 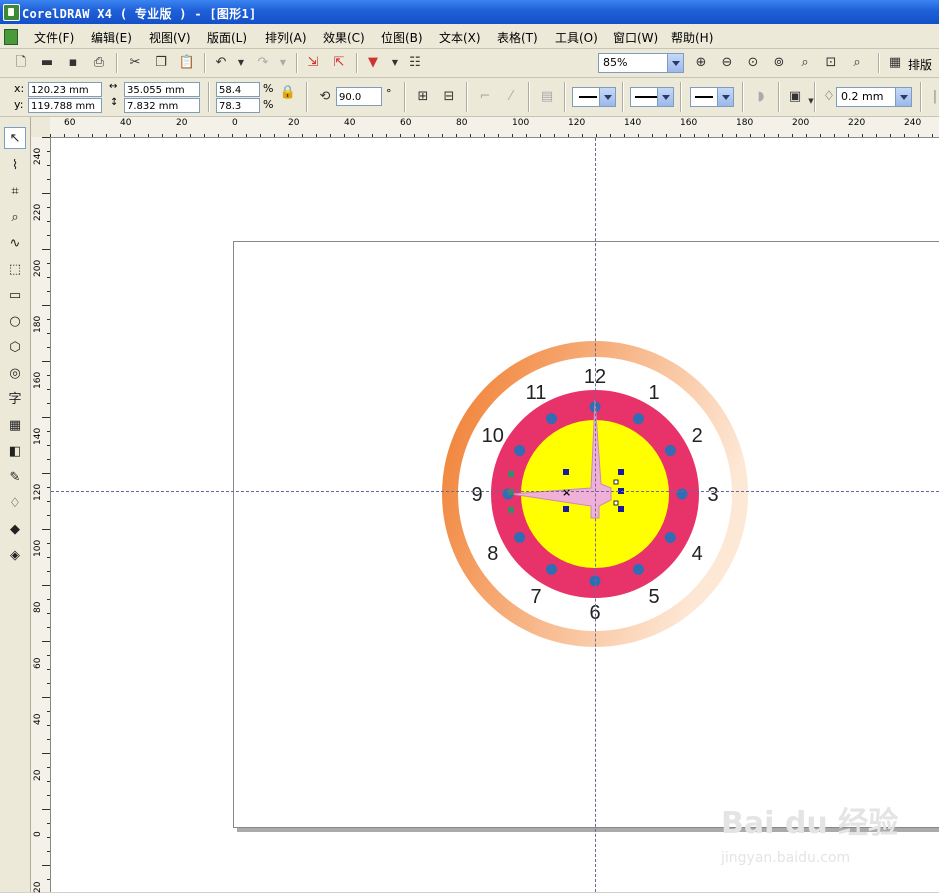 What do you see at coordinates (566, 492) in the screenshot?
I see `center-of-rotation-icon: ×` at bounding box center [566, 492].